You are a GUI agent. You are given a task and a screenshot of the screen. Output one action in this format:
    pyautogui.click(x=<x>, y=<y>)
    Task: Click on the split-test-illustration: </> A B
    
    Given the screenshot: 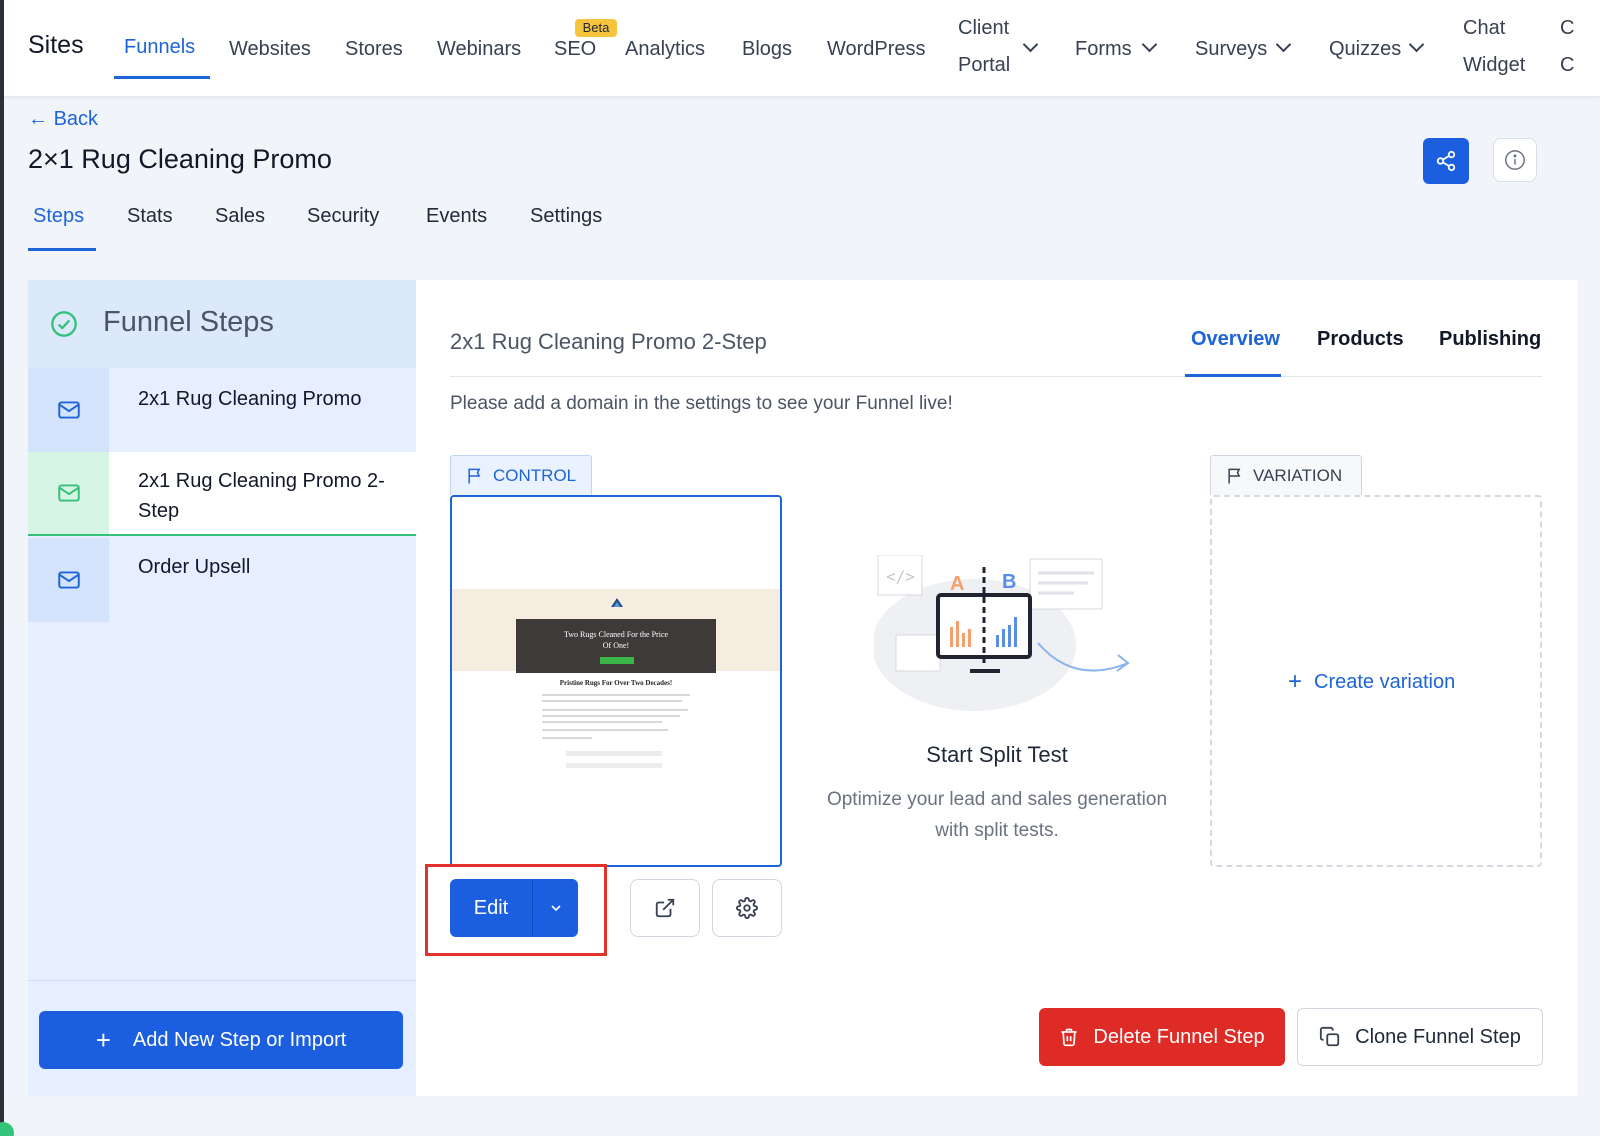 What is the action you would take?
    pyautogui.click(x=1002, y=633)
    